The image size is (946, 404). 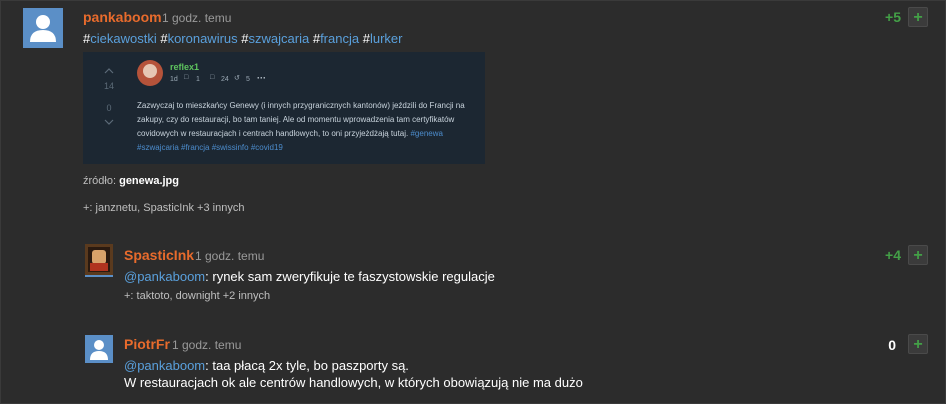 What do you see at coordinates (918, 17) in the screenshot?
I see `post-plus-button: +` at bounding box center [918, 17].